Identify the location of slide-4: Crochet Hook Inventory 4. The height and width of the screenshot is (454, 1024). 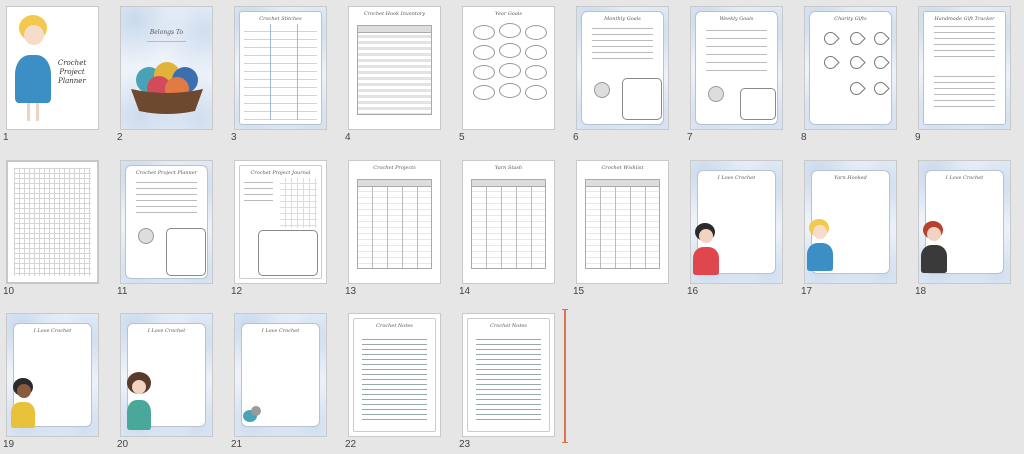
(393, 74).